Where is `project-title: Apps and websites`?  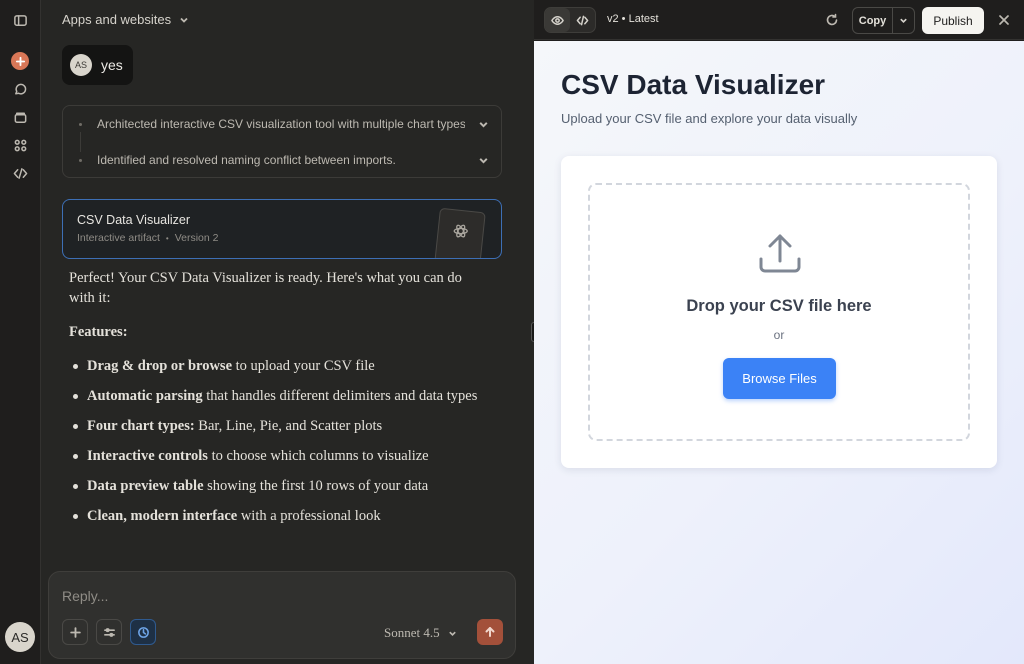 project-title: Apps and websites is located at coordinates (125, 19).